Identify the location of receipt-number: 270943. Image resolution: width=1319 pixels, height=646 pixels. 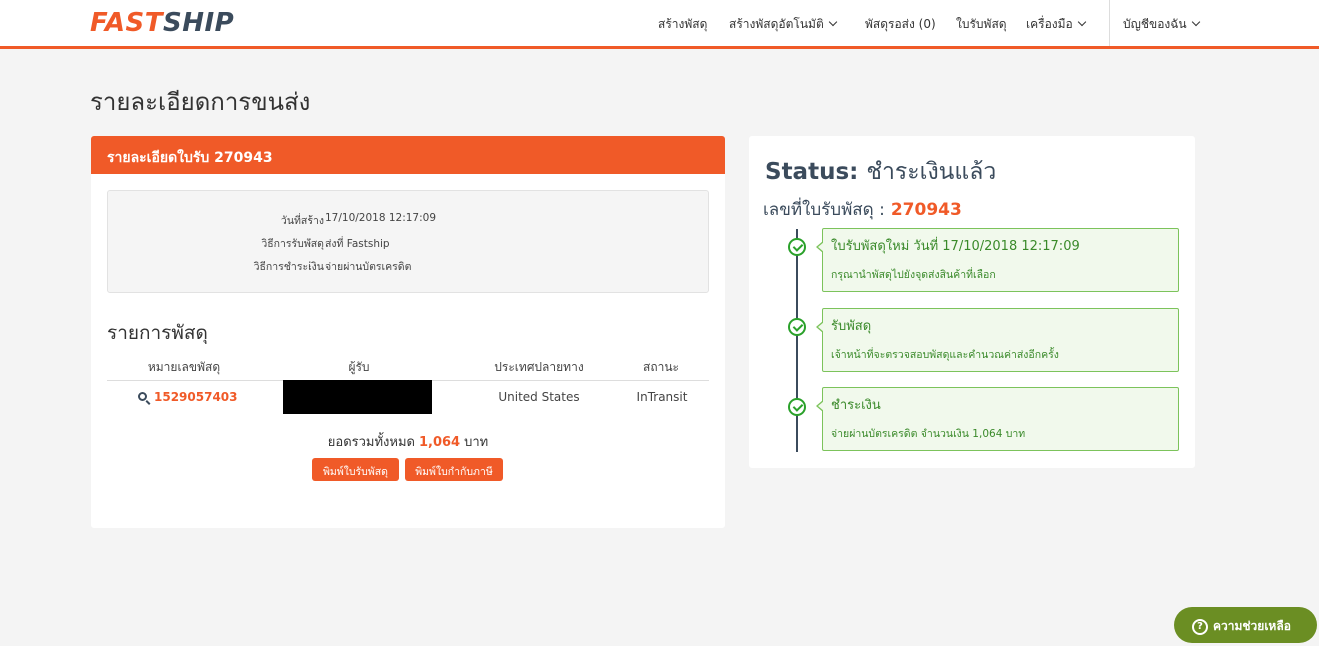
(926, 210).